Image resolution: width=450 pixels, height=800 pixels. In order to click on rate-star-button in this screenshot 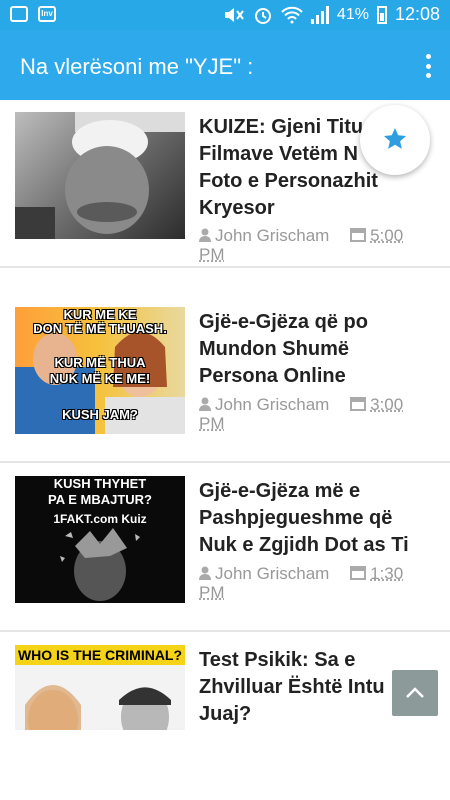, I will do `click(395, 140)`.